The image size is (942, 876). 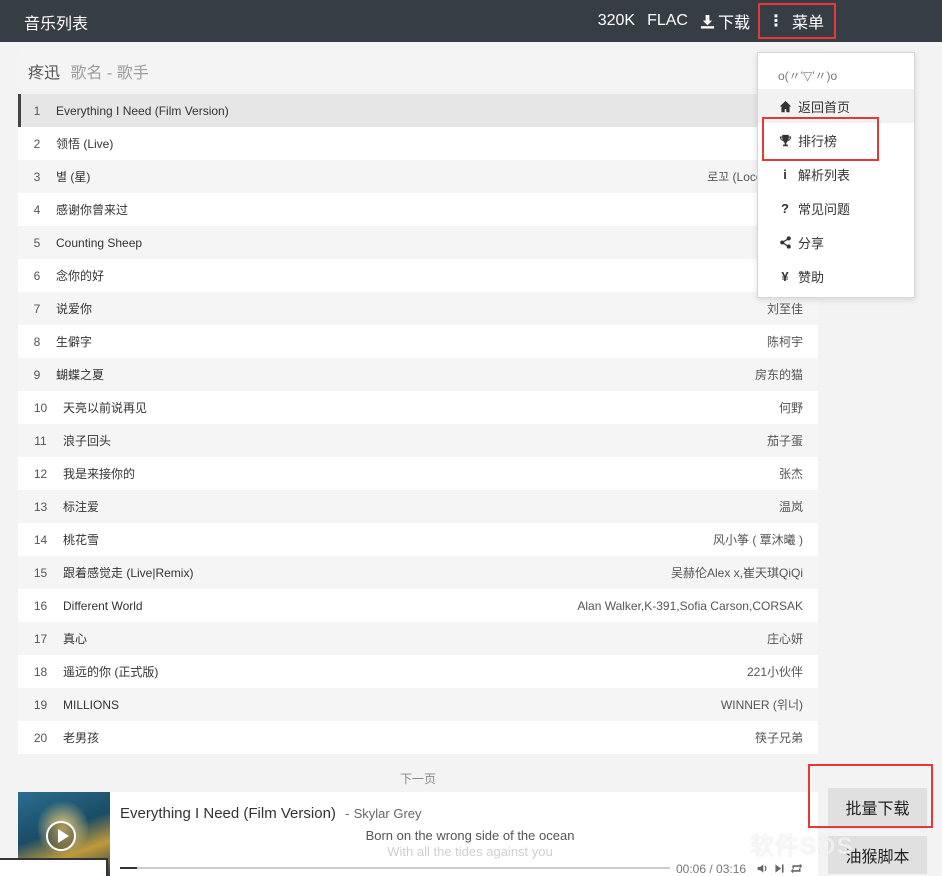 I want to click on menu-item-share: 分享, so click(x=836, y=242).